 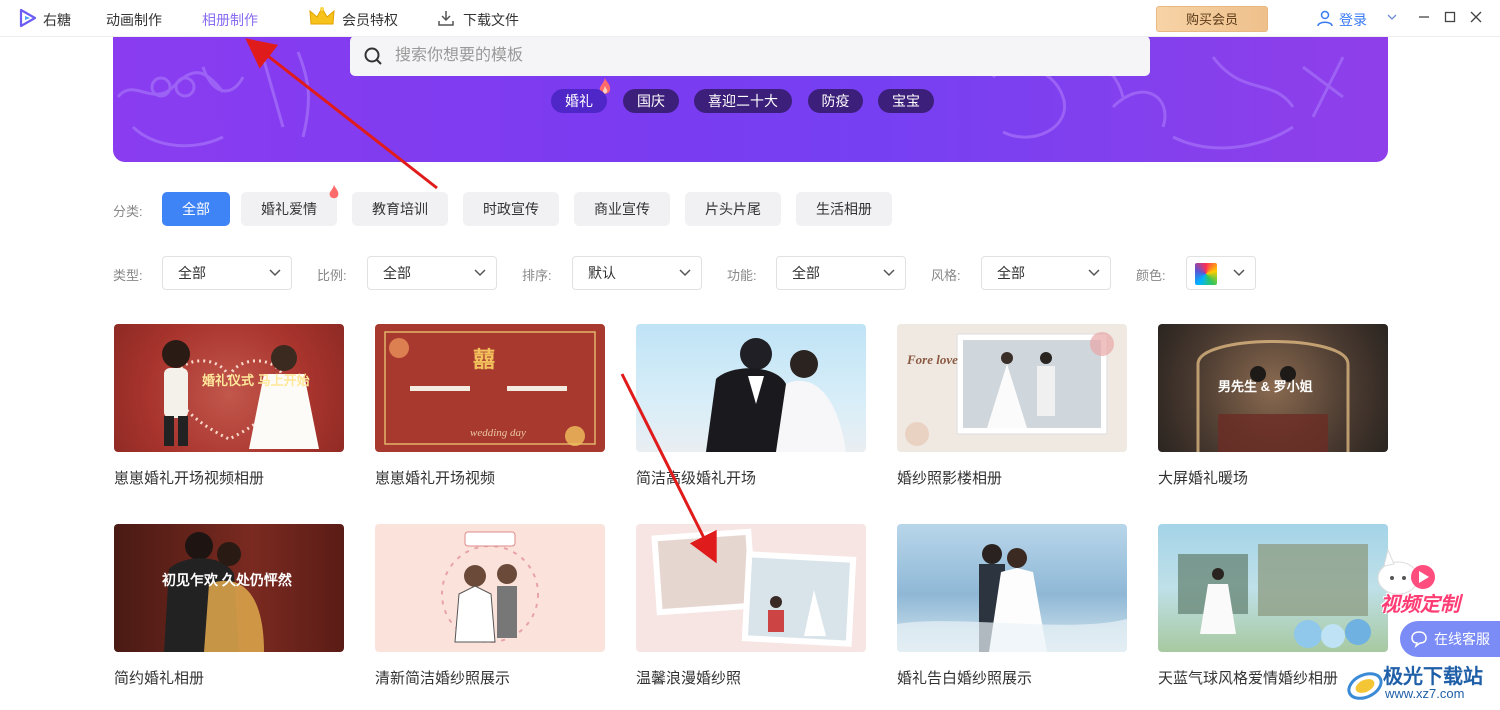 What do you see at coordinates (128, 275) in the screenshot?
I see `type-label: 类型:` at bounding box center [128, 275].